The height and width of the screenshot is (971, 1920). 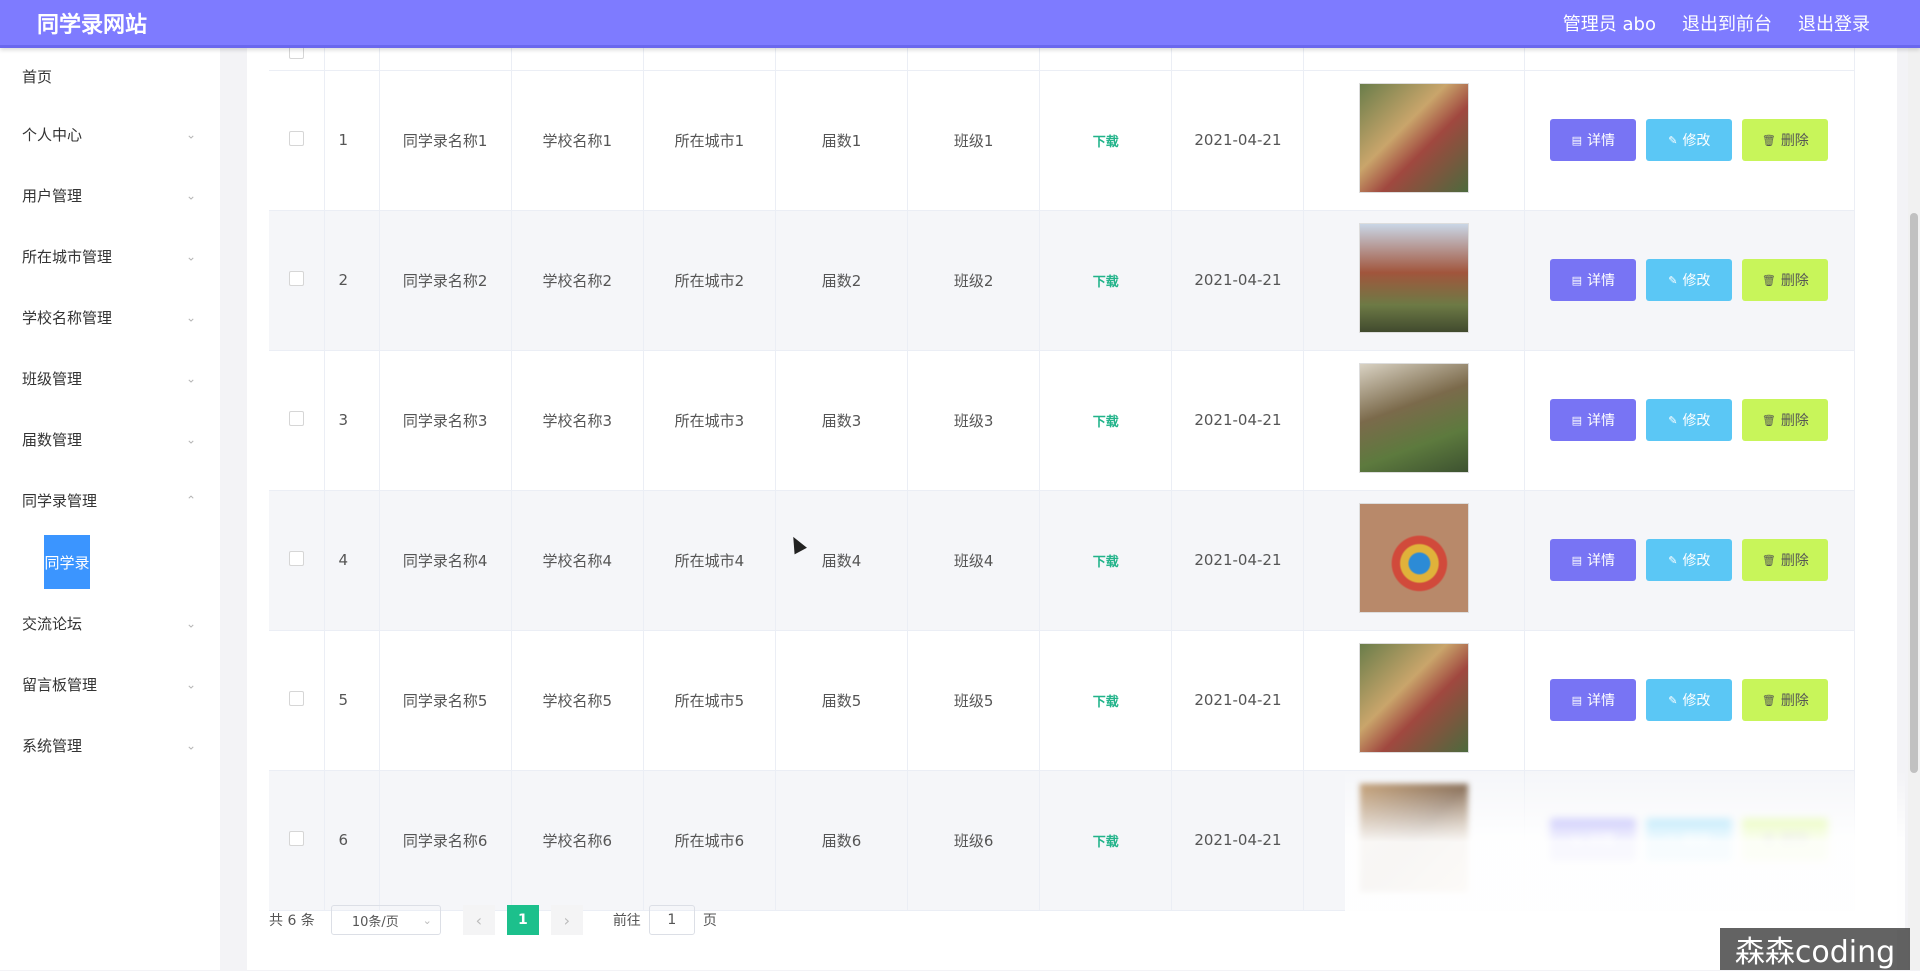 I want to click on row-checkbox-cell, so click(x=296, y=420).